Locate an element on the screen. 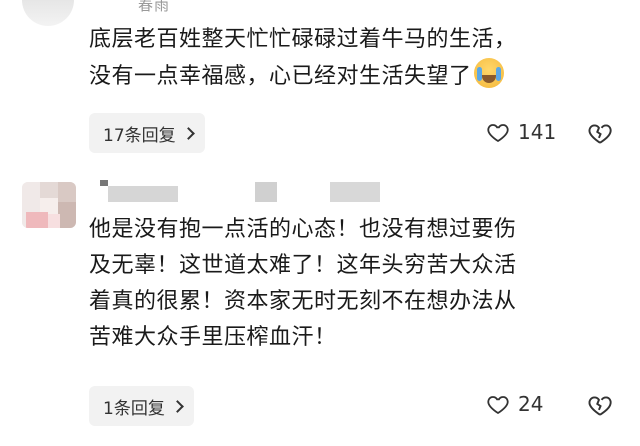  comment-text: 底层老百姓整天忙忙碌碌过着牛马的生活， 没有一点幸福感，心已经对生活失望了 is located at coordinates (349, 58).